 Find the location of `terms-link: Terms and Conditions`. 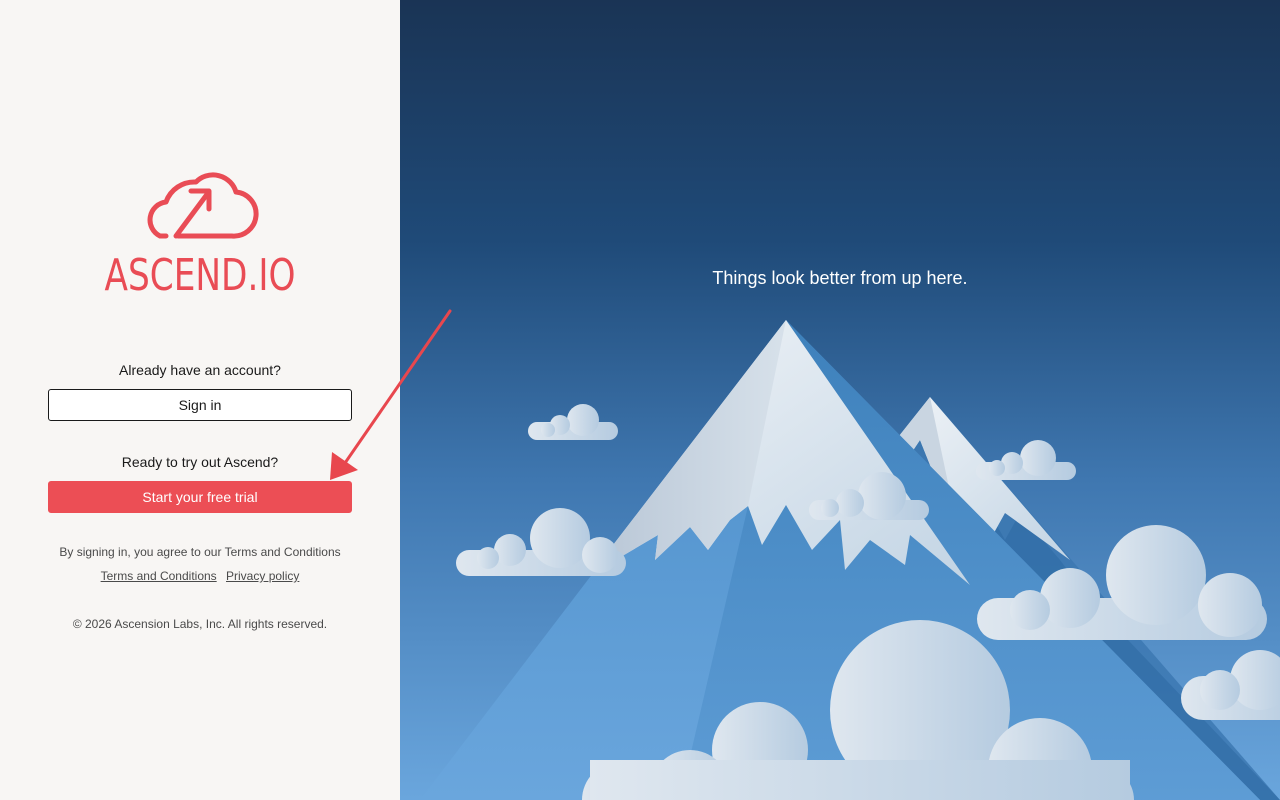

terms-link: Terms and Conditions is located at coordinates (159, 576).